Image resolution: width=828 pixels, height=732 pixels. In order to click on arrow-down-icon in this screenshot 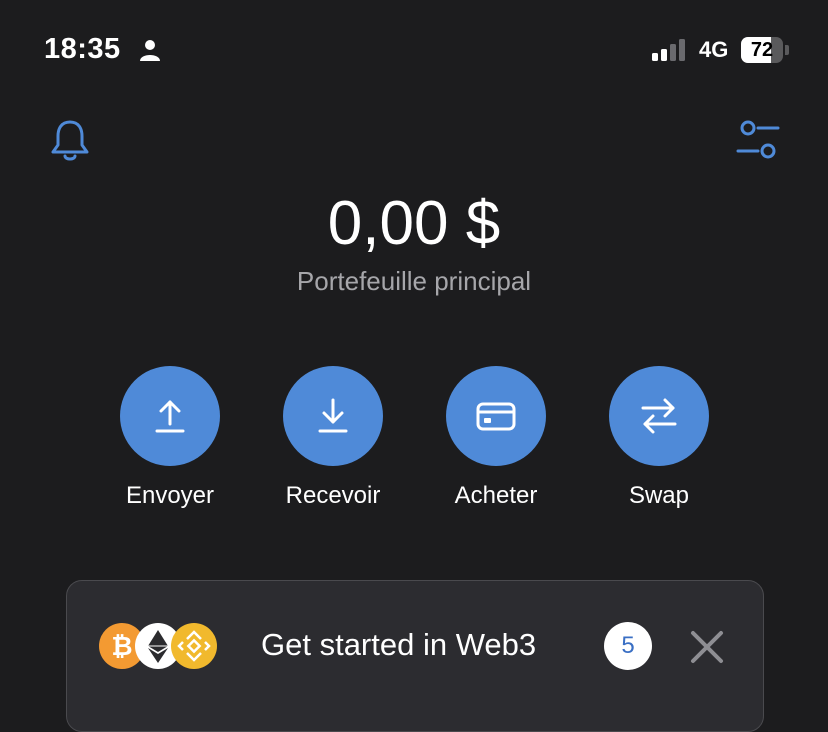, I will do `click(333, 415)`.